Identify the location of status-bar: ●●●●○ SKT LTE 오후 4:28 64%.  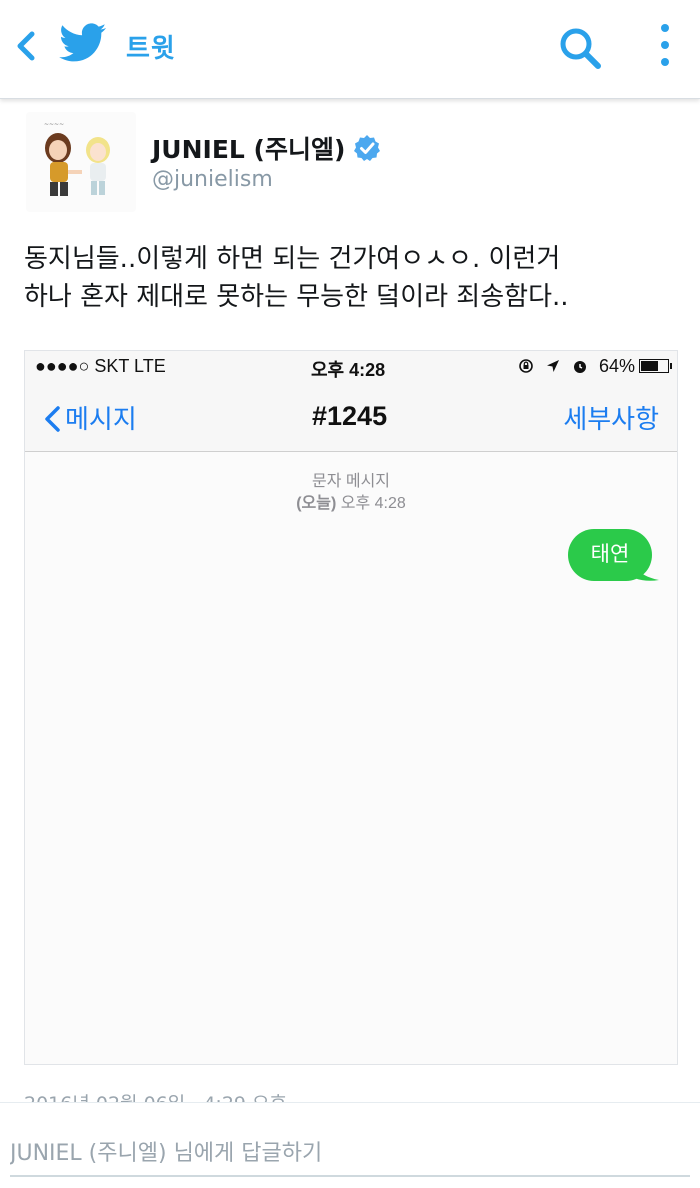
(351, 367).